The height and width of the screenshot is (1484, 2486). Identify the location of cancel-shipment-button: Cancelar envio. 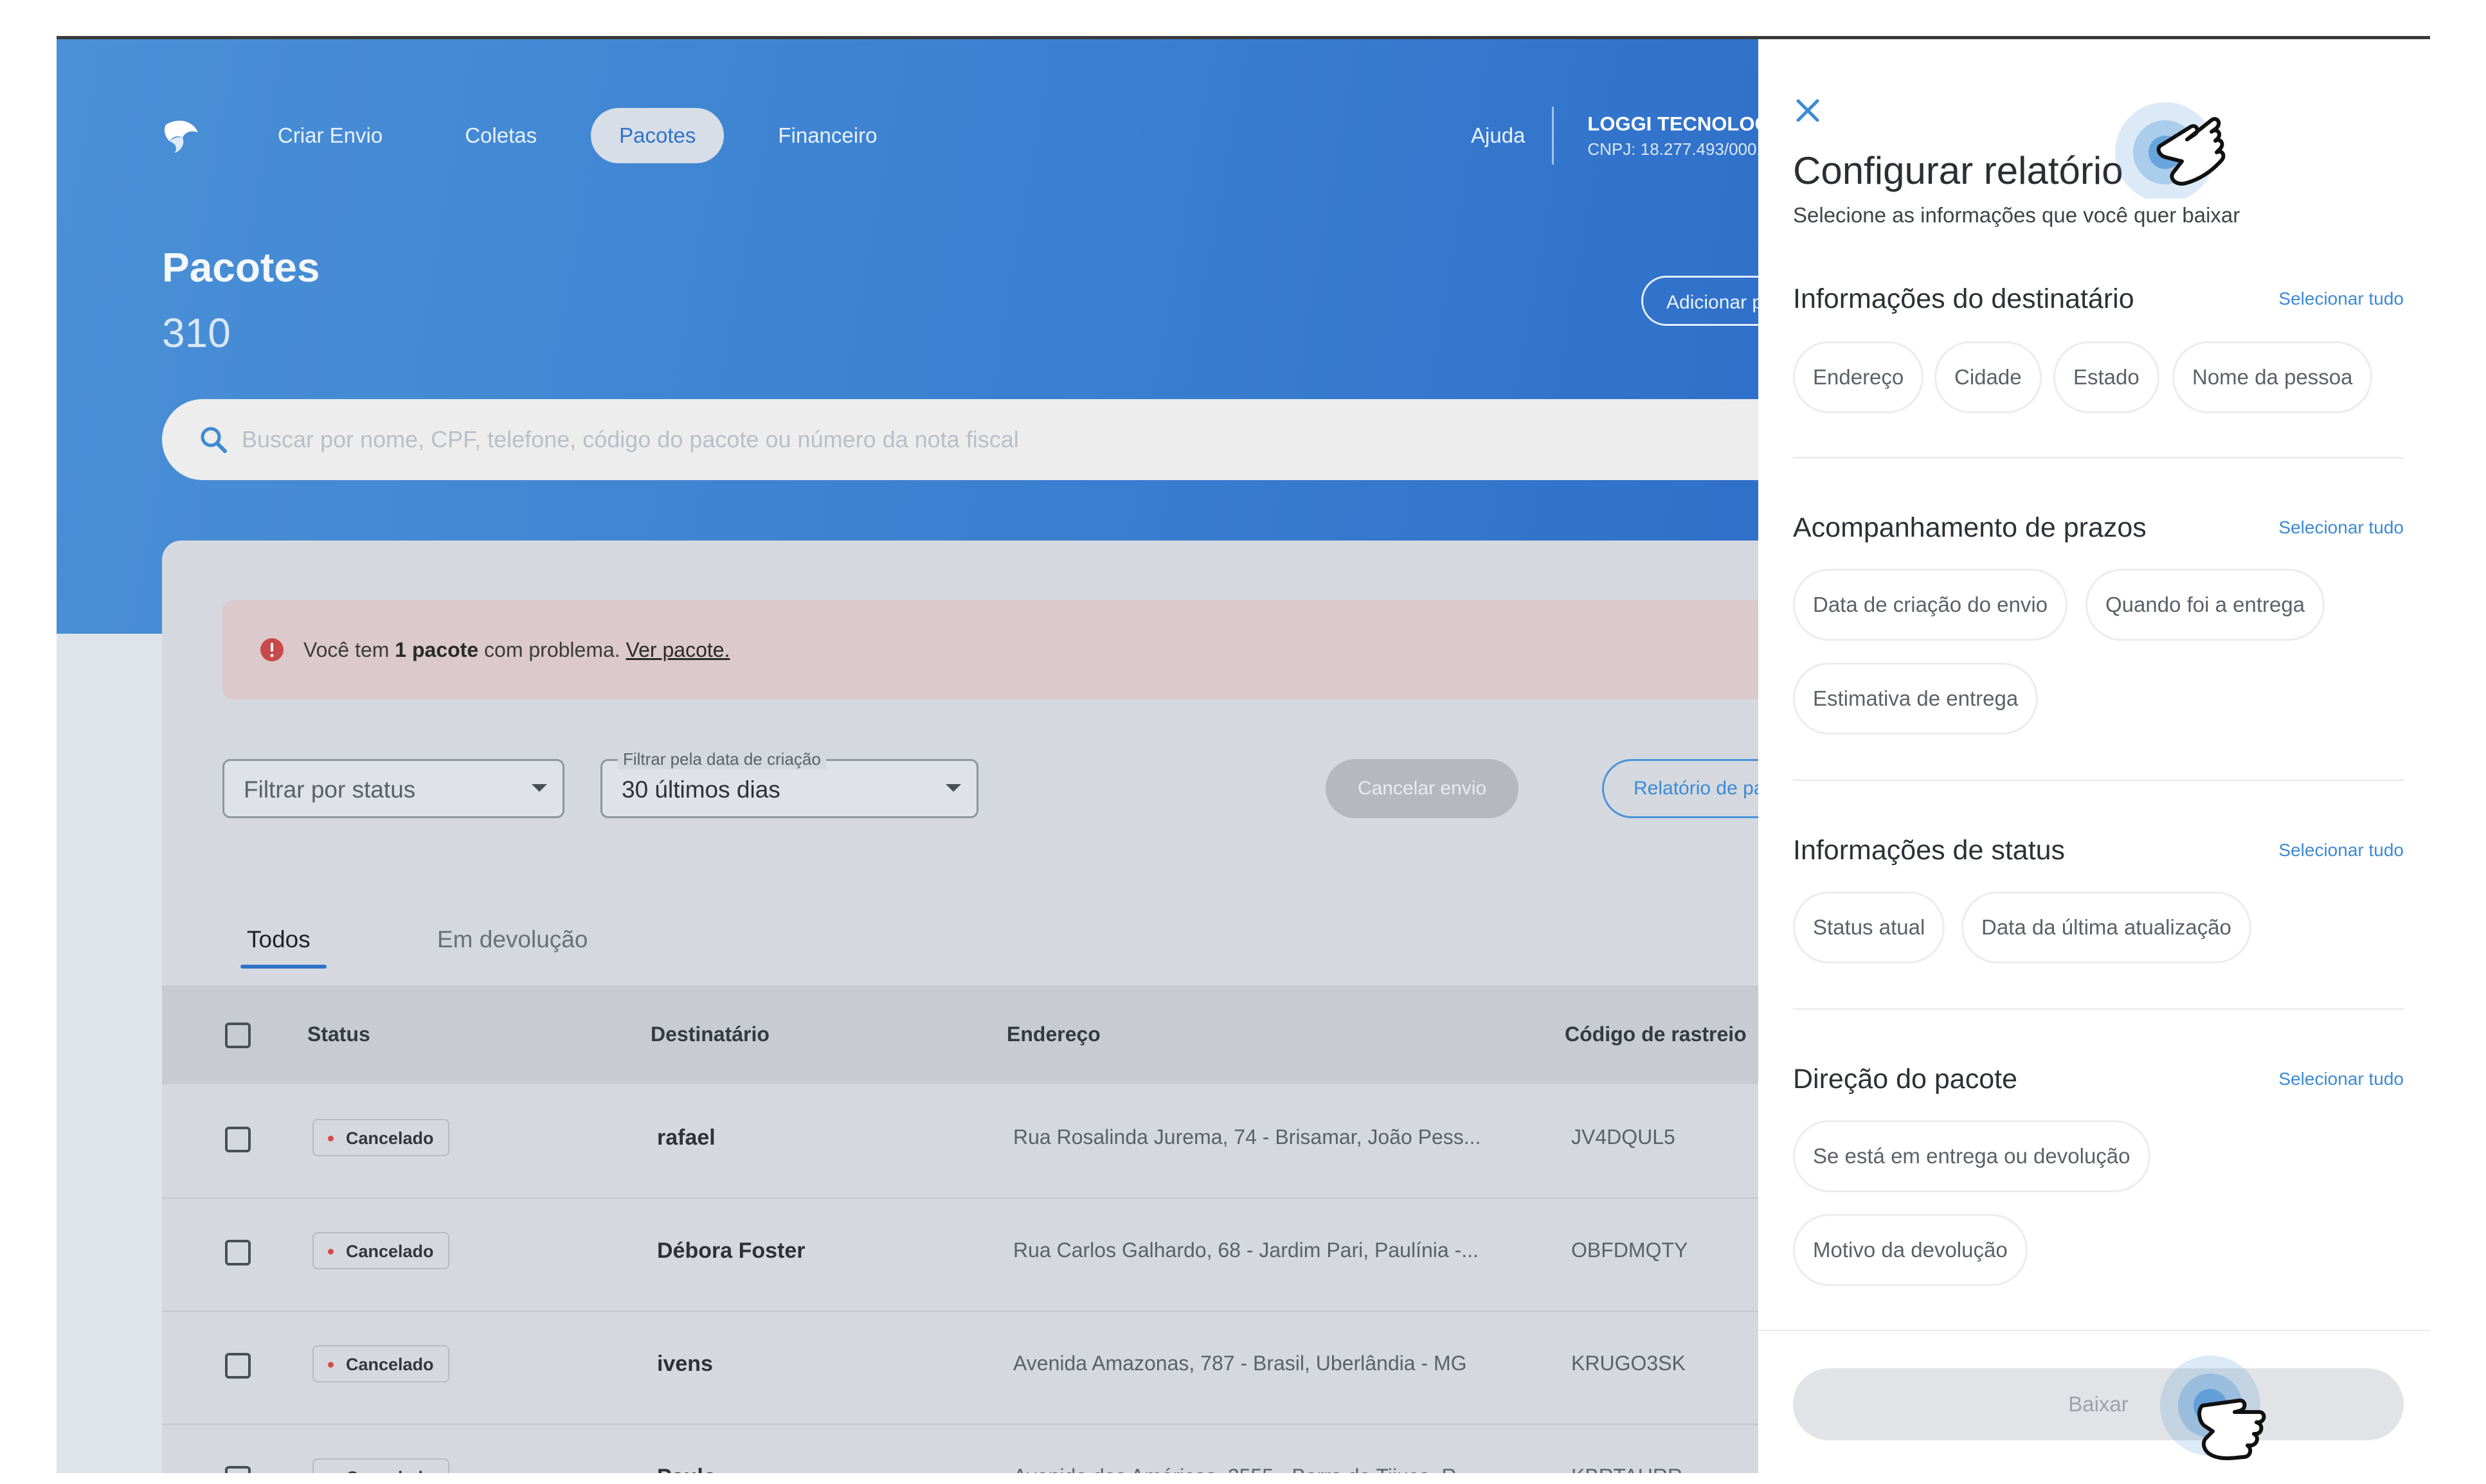
(1422, 788).